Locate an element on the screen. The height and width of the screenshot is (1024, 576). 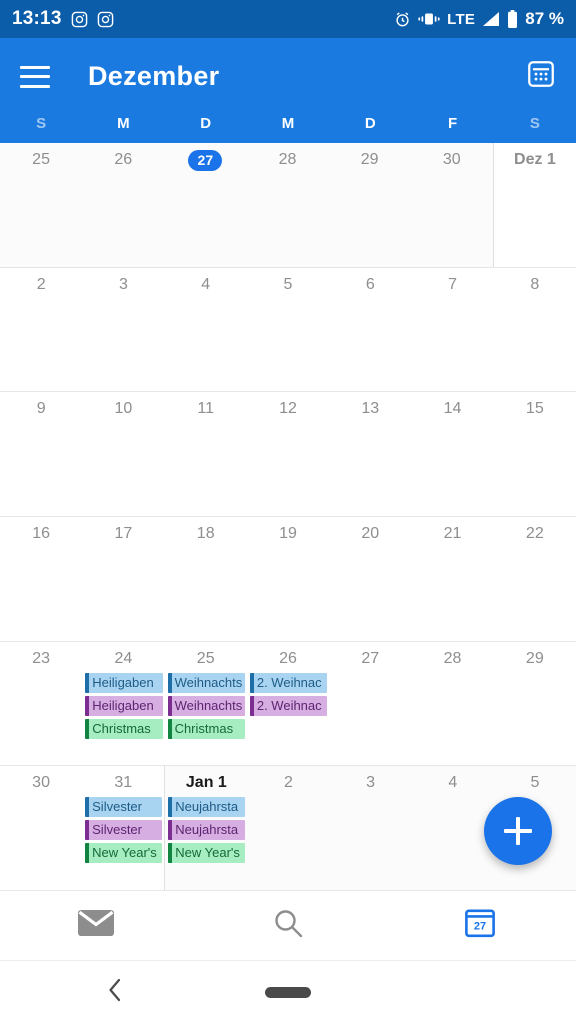
calendar-day-cell: 8 is located at coordinates (534, 329).